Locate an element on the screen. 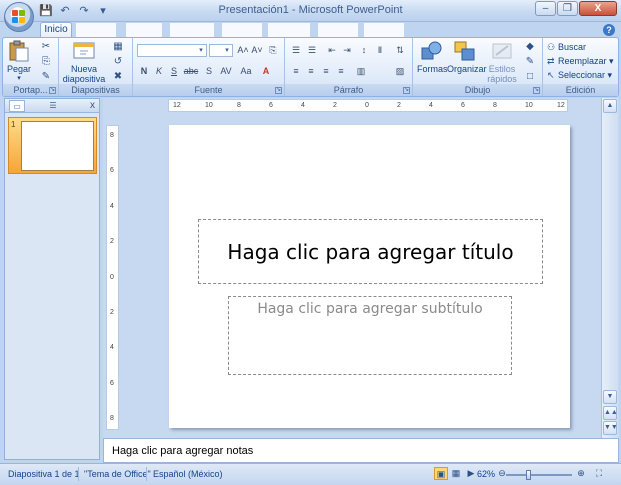  align-center-icon: ≡ is located at coordinates (311, 71).